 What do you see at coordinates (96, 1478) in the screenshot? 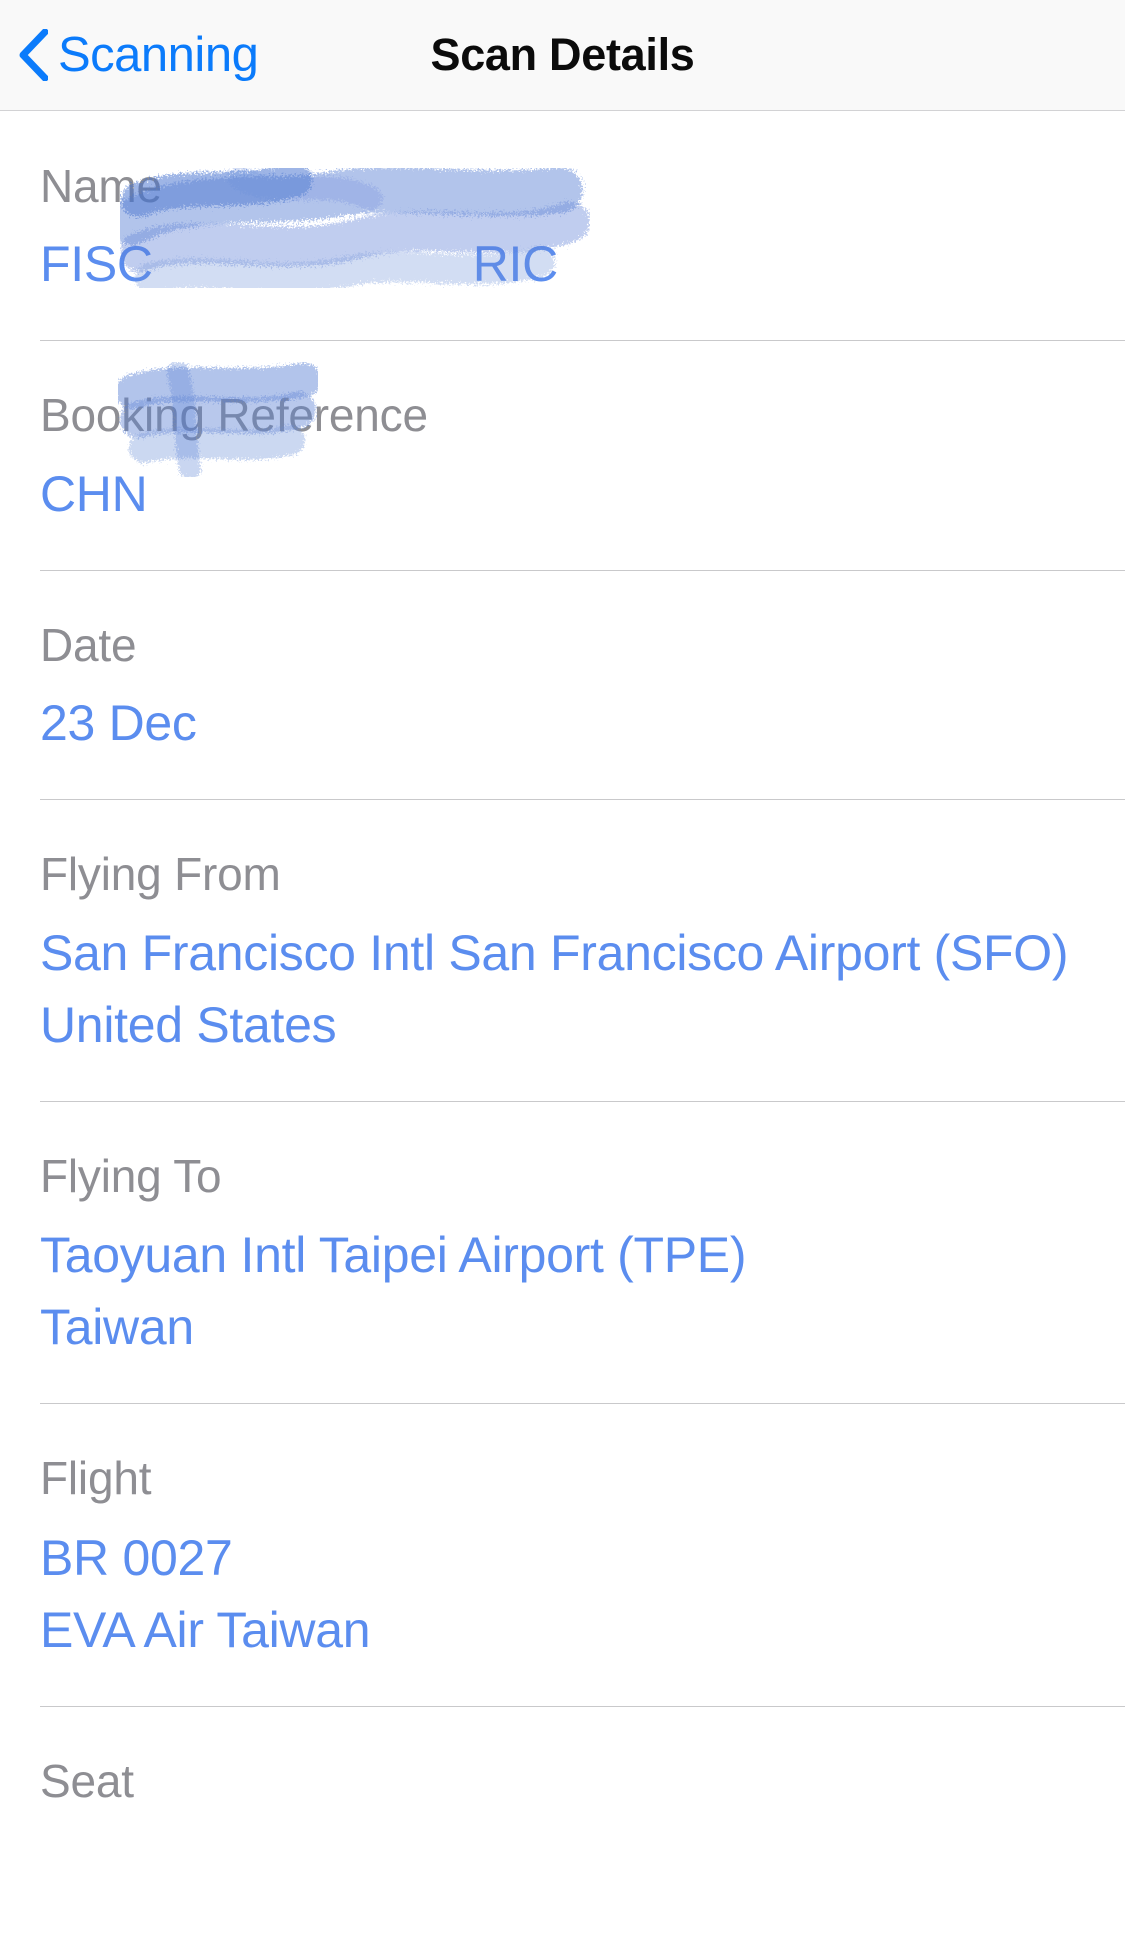
I see `detail-label-flight: Flight` at bounding box center [96, 1478].